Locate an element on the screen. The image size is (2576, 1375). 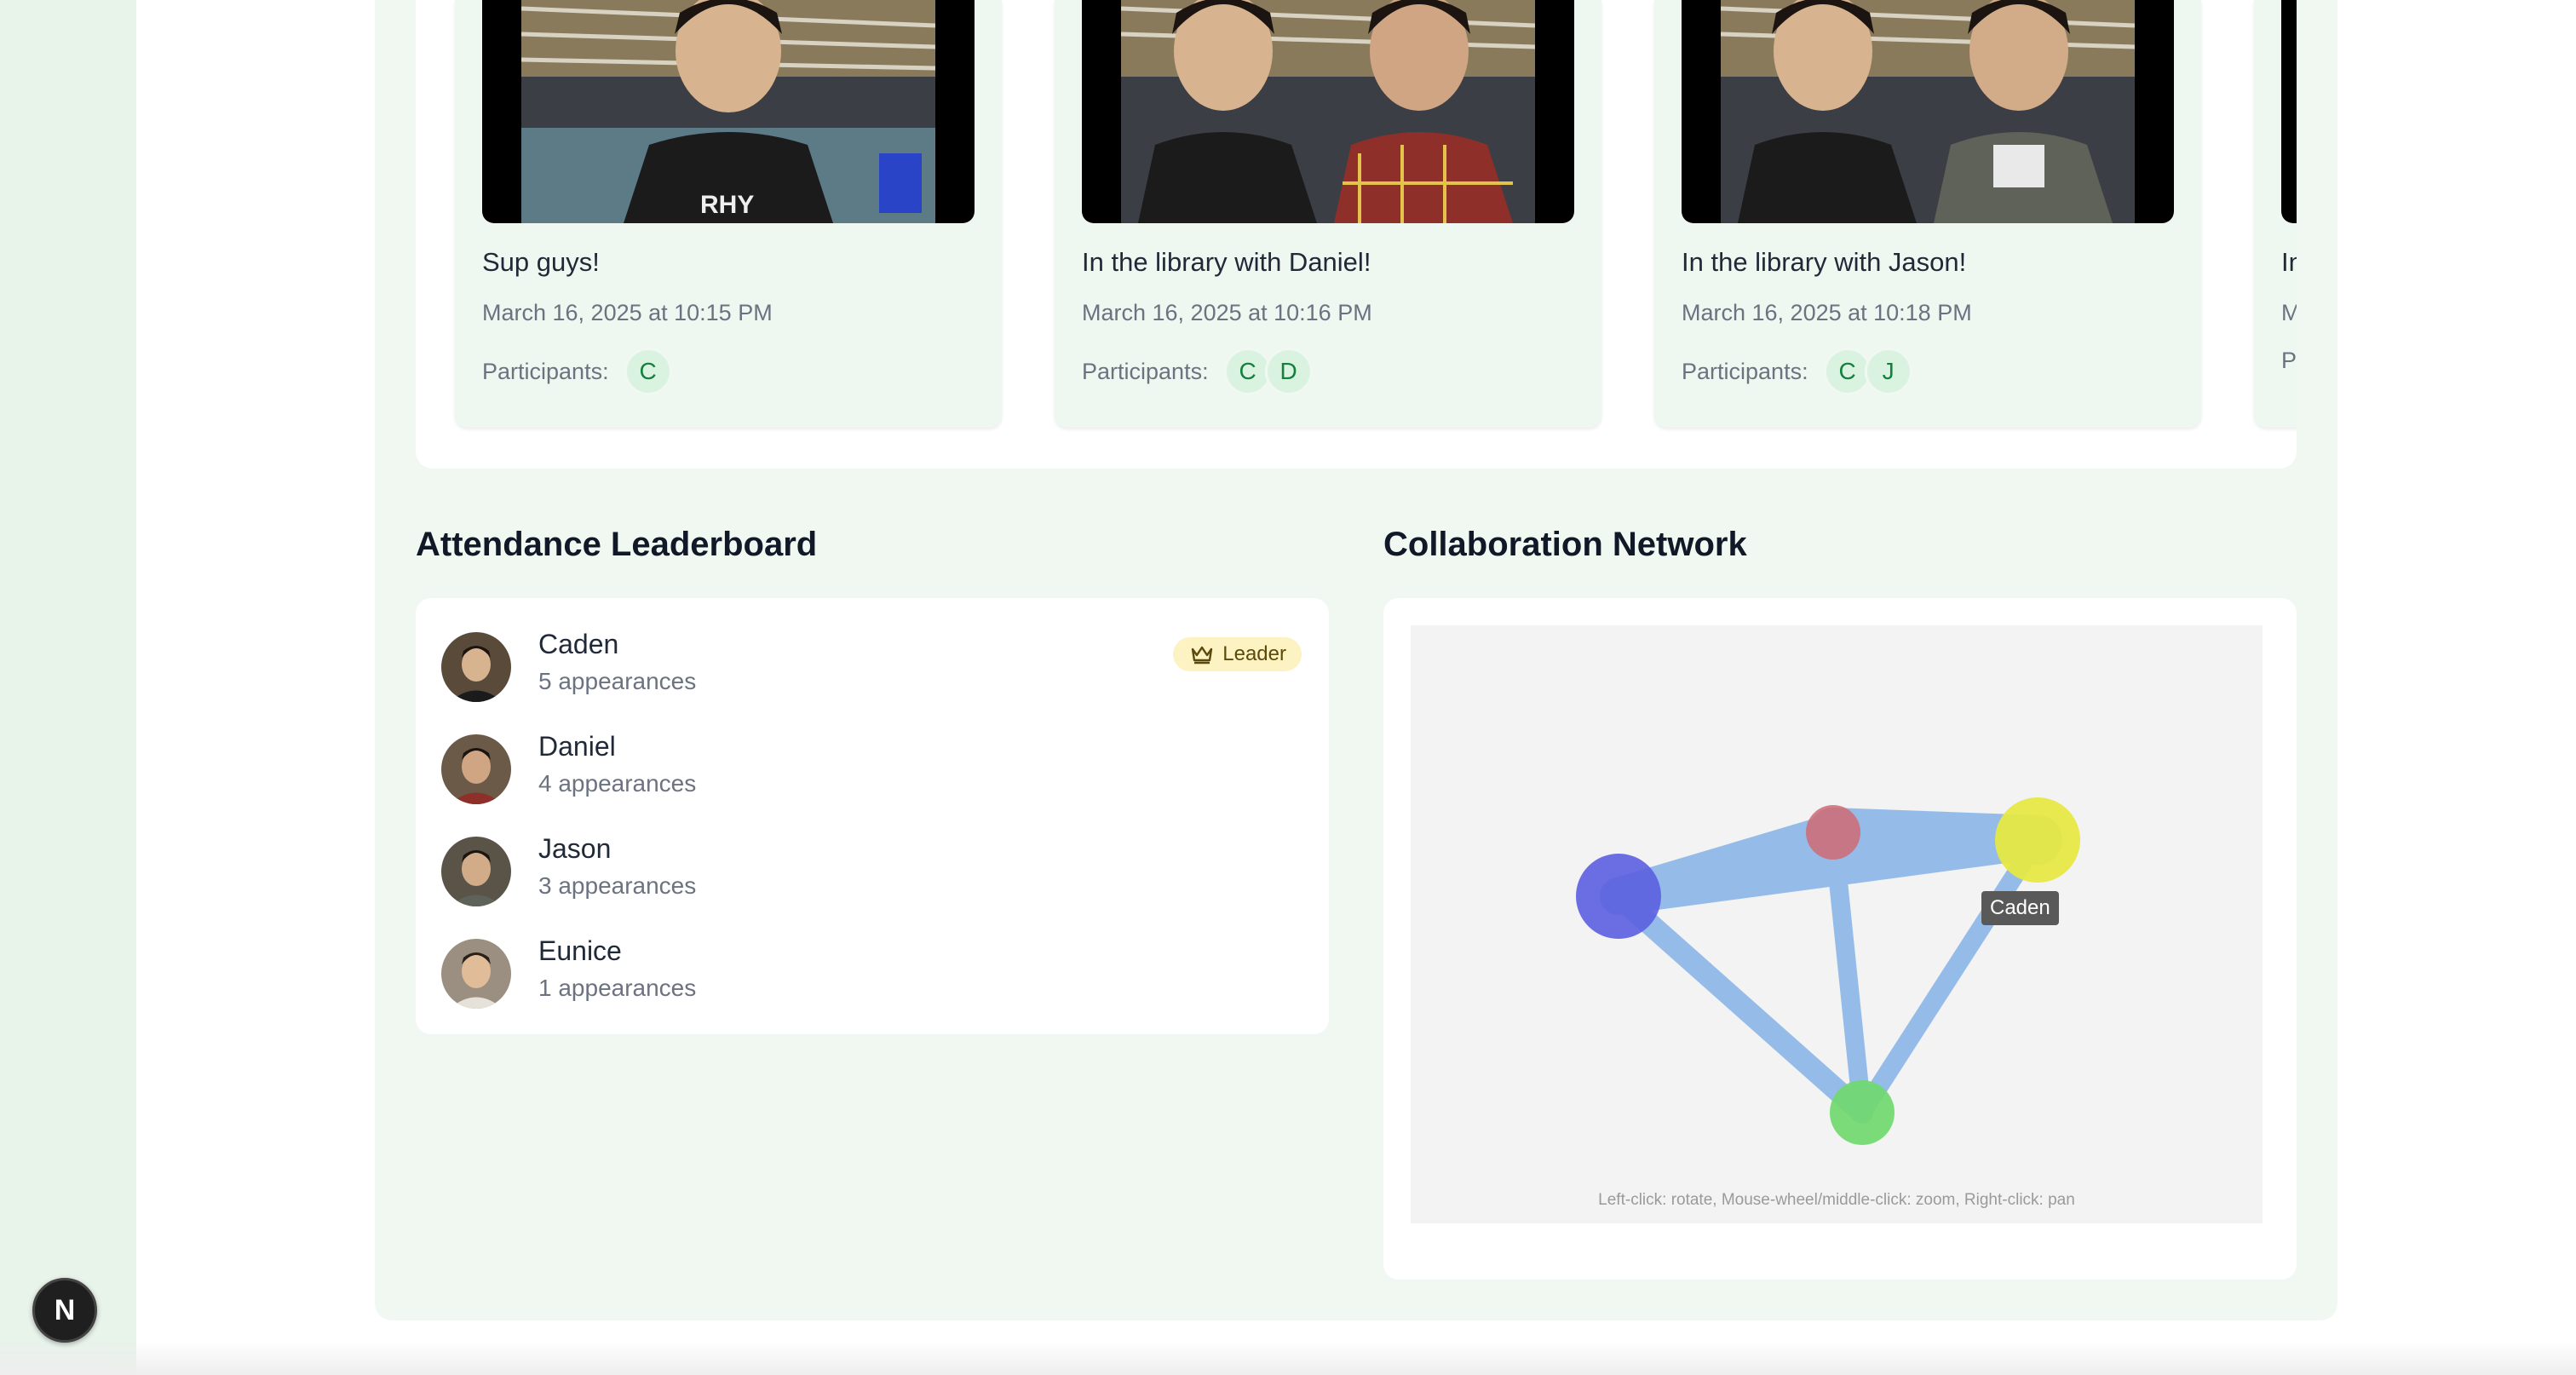
participants-row: Participants: C D is located at coordinates (1197, 371).